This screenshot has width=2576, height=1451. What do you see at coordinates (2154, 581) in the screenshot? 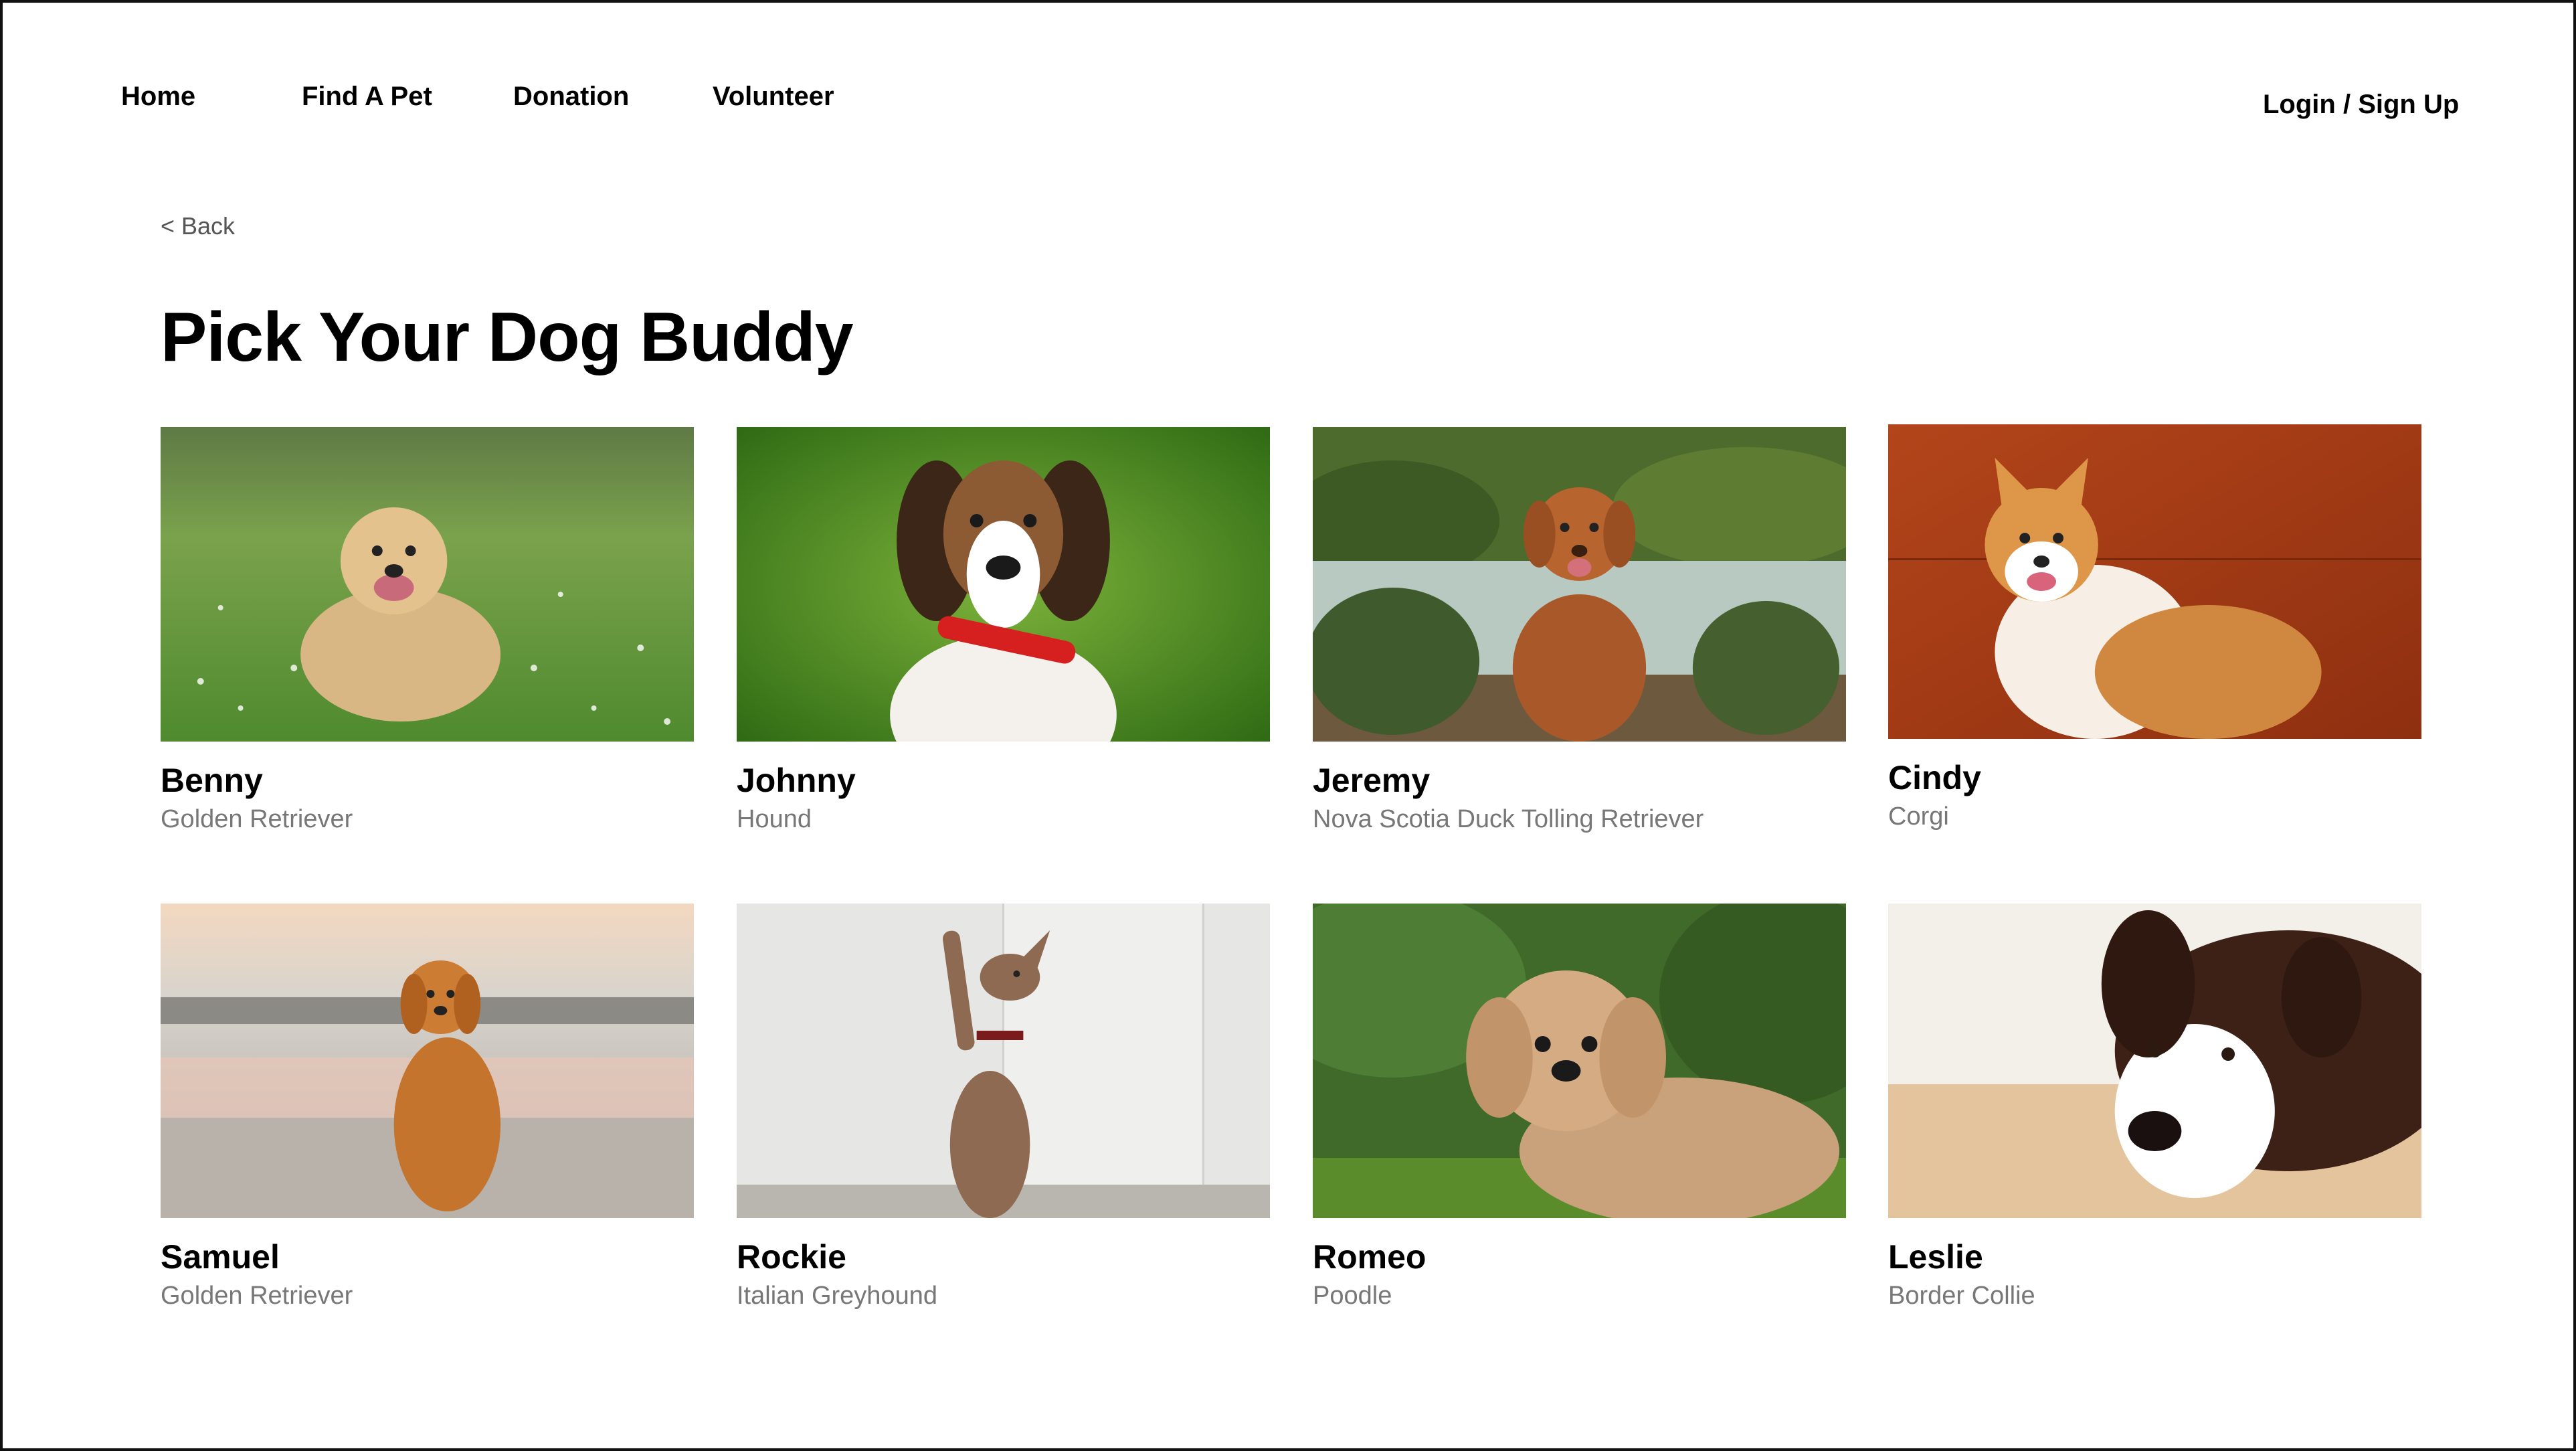
I see `pet-photo-cindy` at bounding box center [2154, 581].